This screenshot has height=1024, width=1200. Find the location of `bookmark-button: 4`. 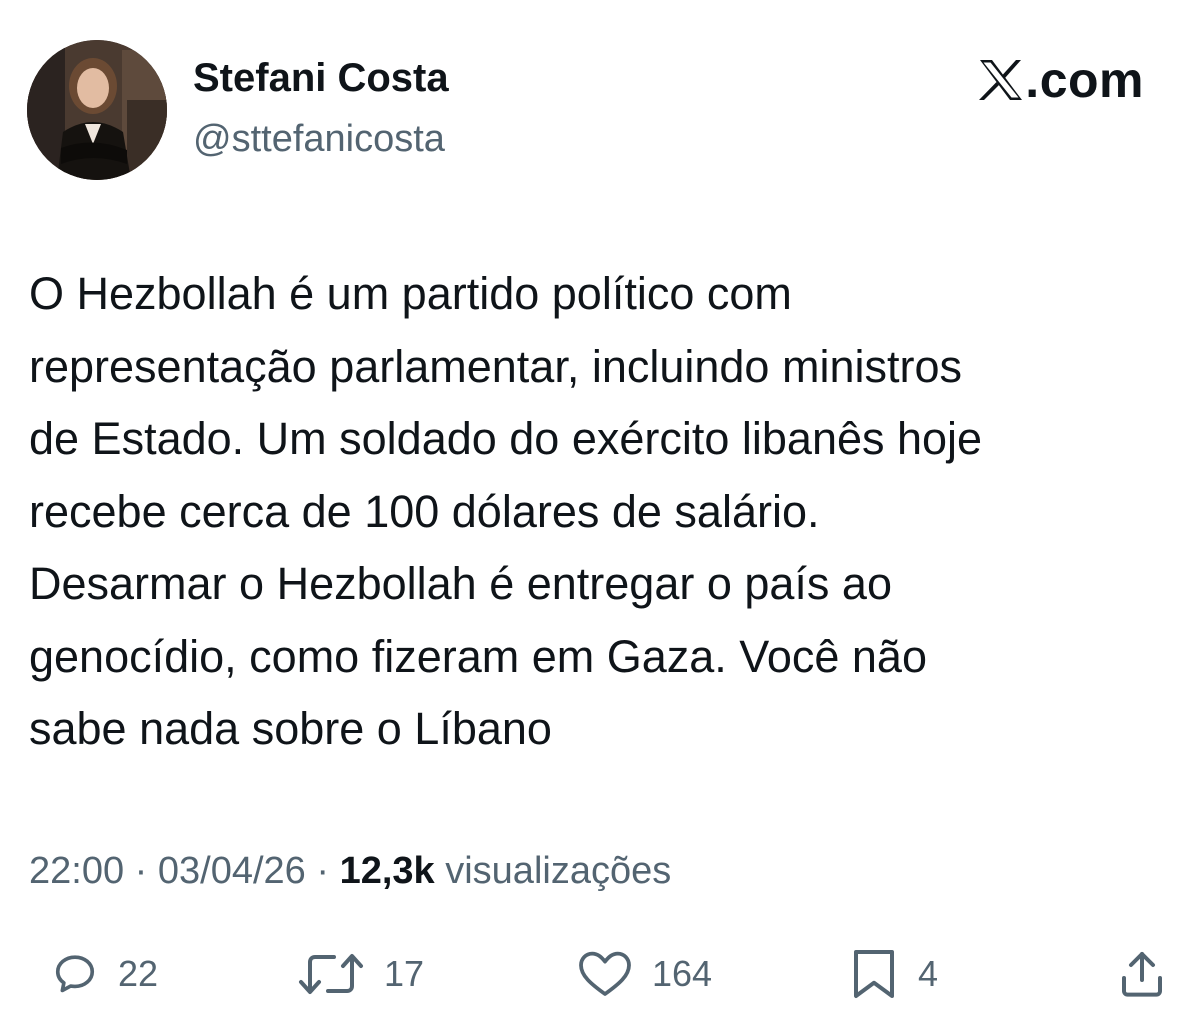

bookmark-button: 4 is located at coordinates (894, 974).